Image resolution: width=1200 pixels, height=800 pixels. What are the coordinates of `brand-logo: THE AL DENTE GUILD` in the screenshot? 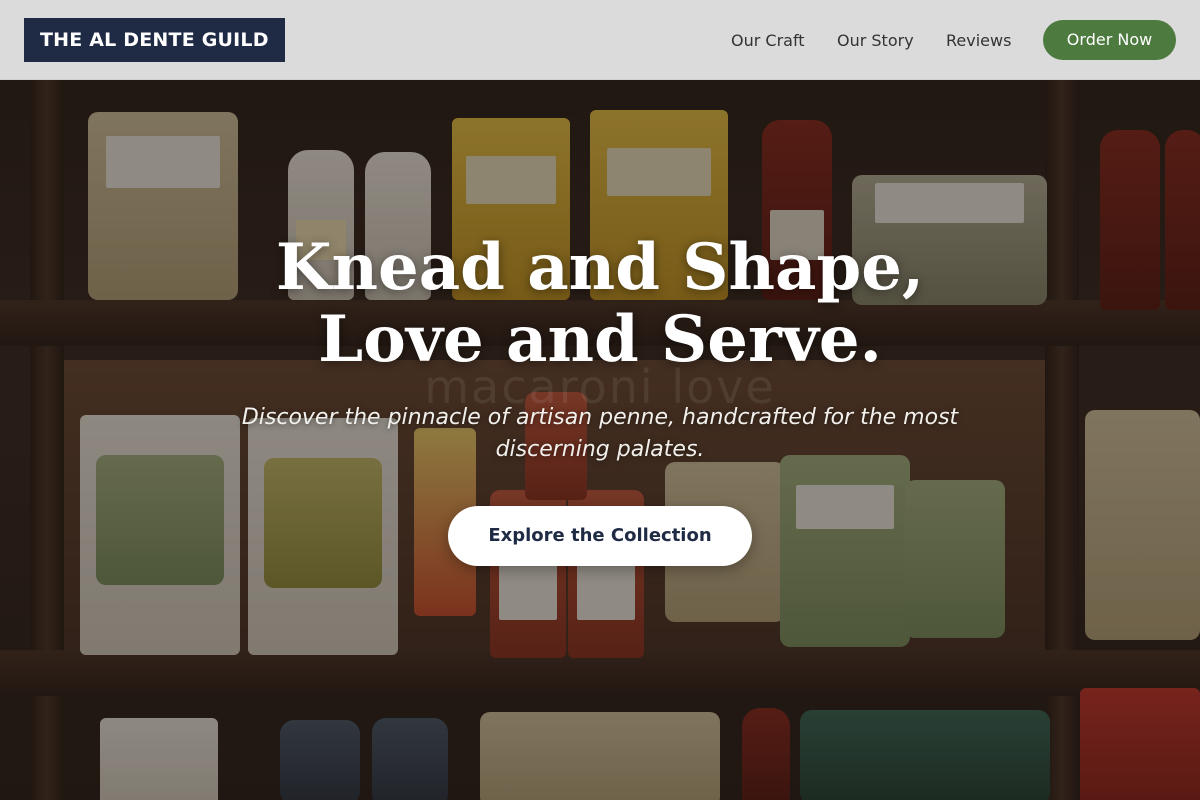 It's located at (154, 40).